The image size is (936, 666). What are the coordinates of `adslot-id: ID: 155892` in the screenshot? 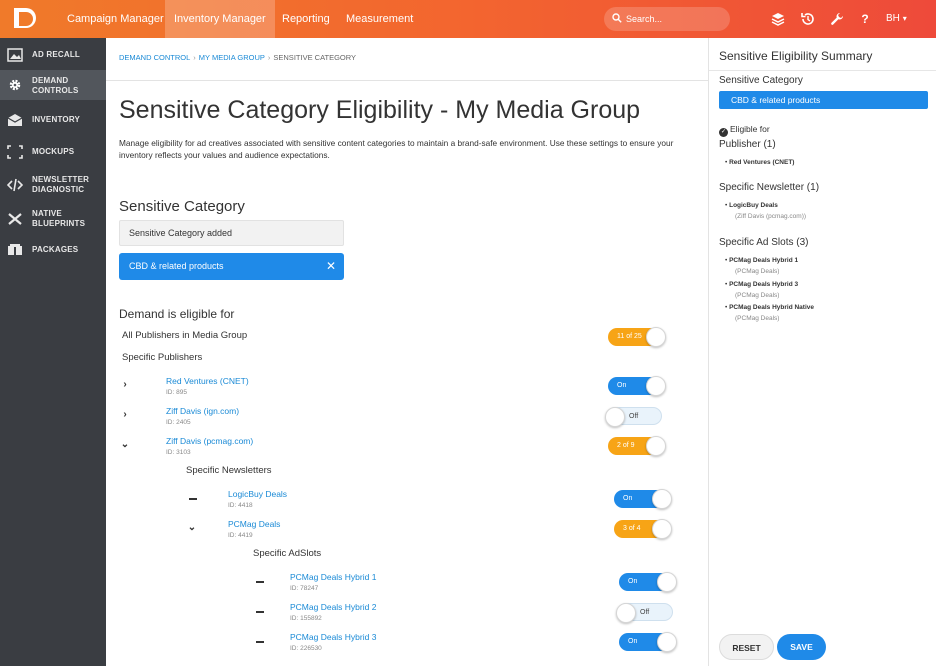 It's located at (306, 618).